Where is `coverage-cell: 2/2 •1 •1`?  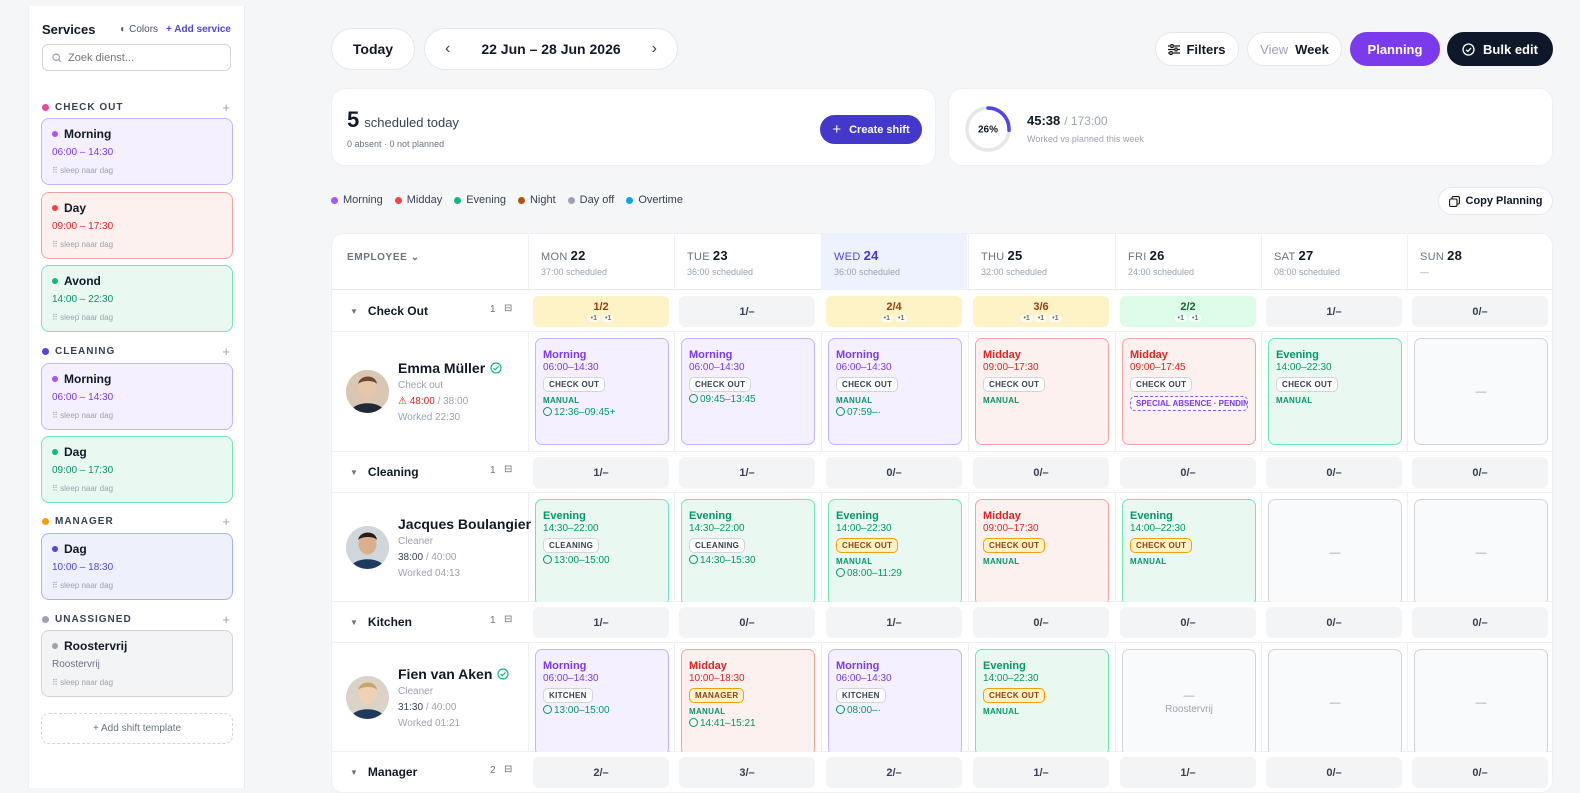 coverage-cell: 2/2 •1 •1 is located at coordinates (1188, 311).